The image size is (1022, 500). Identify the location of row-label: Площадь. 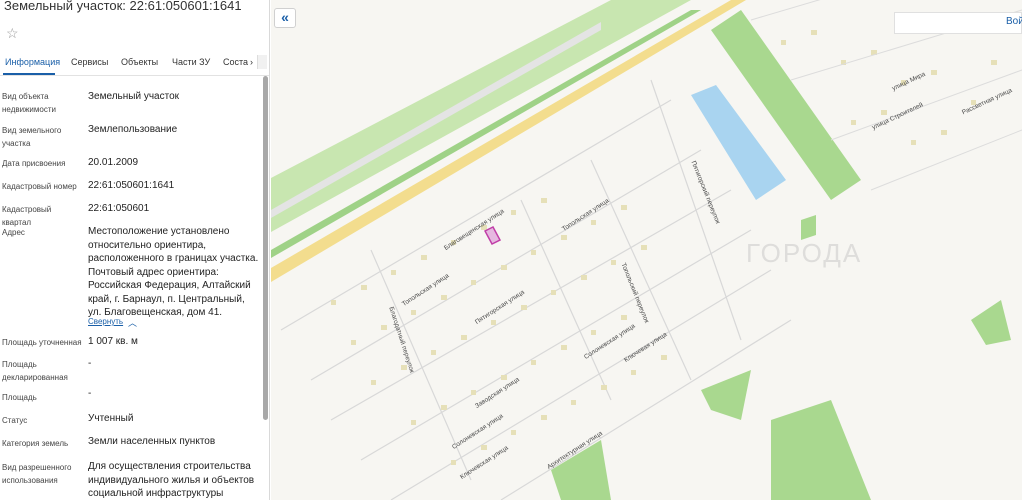
(19, 397).